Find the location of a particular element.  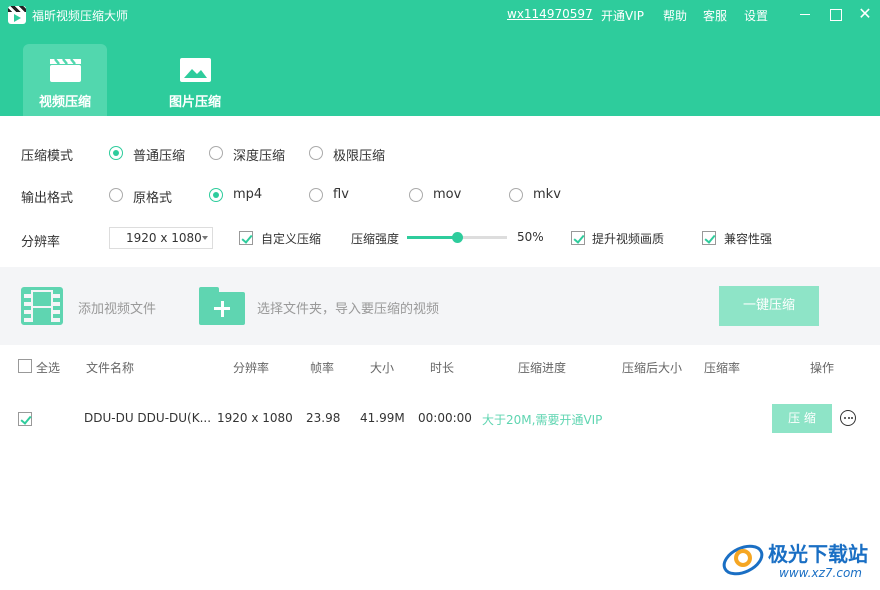

col-size: 大小 is located at coordinates (382, 368).